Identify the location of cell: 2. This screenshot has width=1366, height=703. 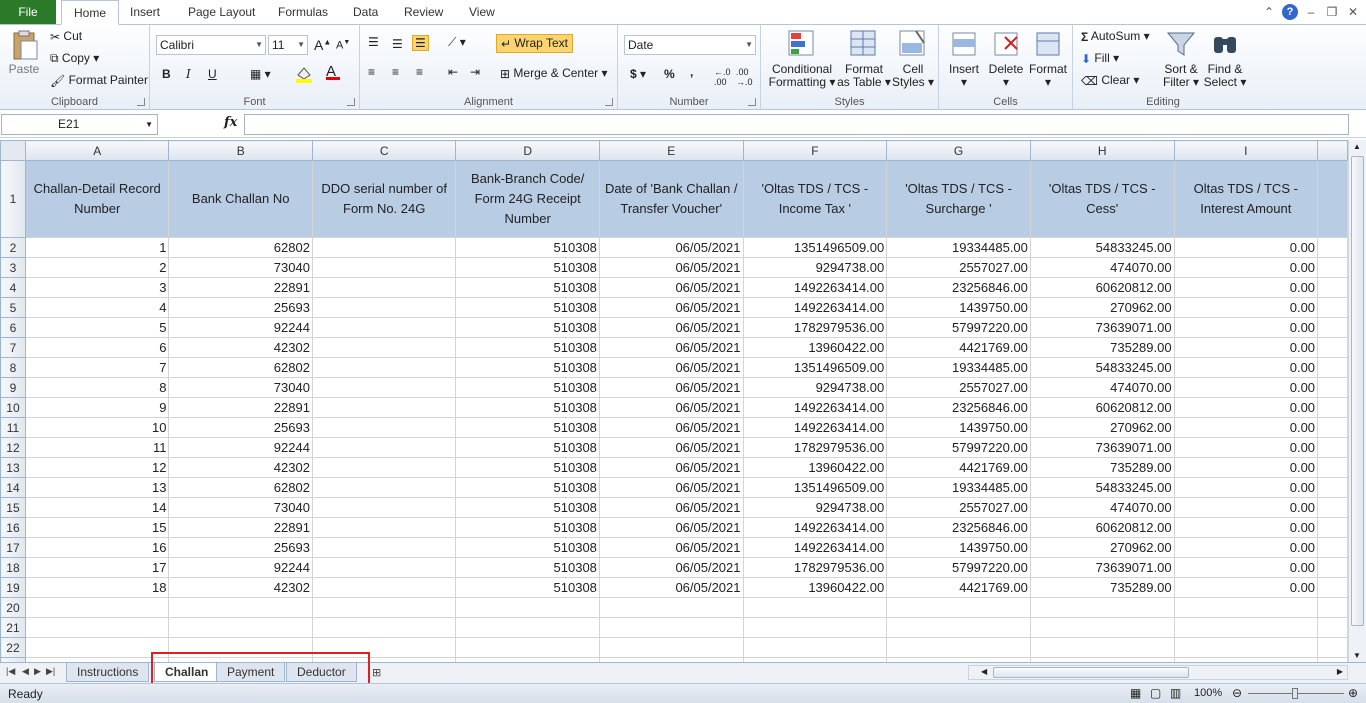
(97, 267).